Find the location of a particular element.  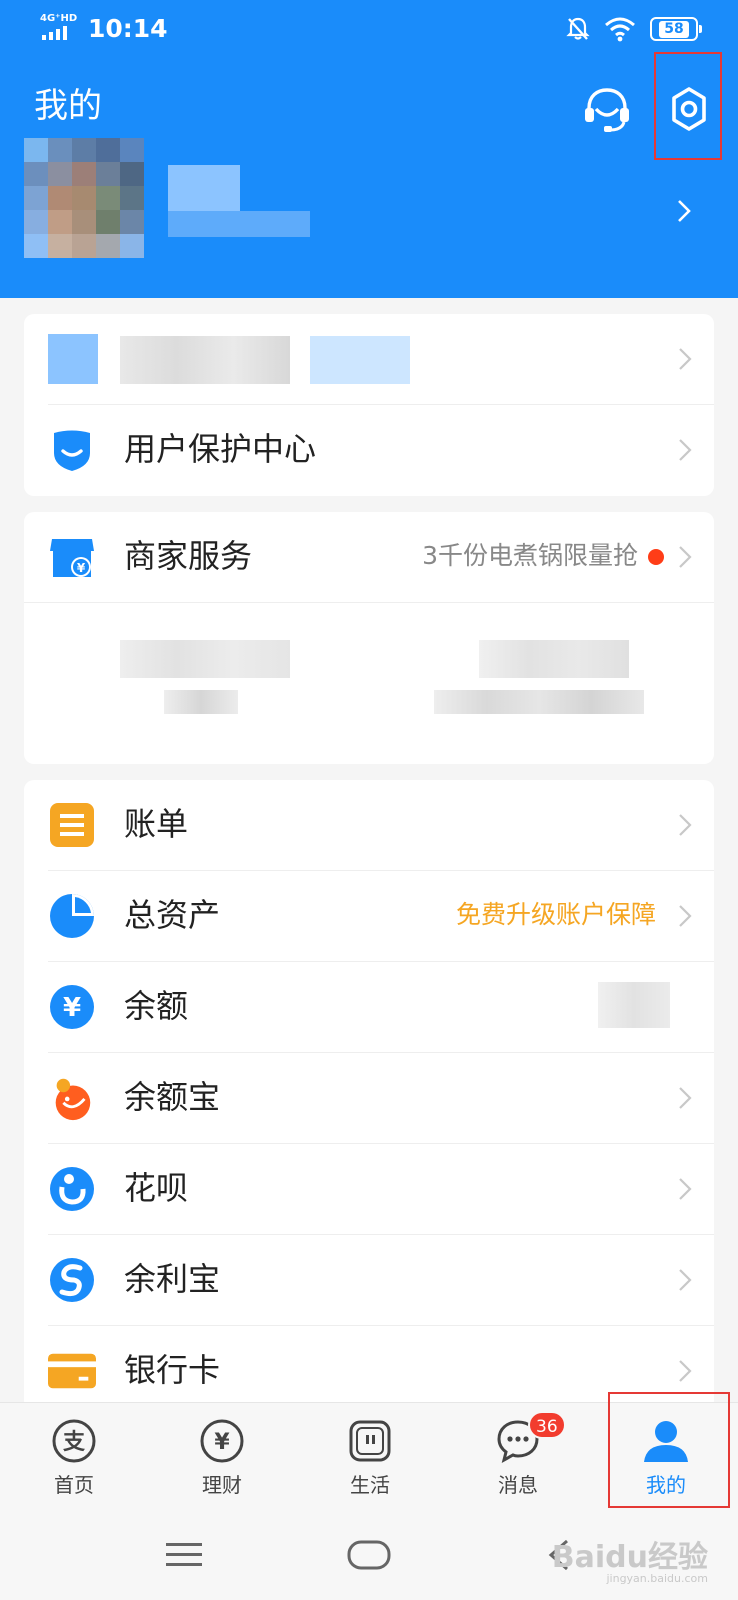

home-pill-icon is located at coordinates (369, 1555).